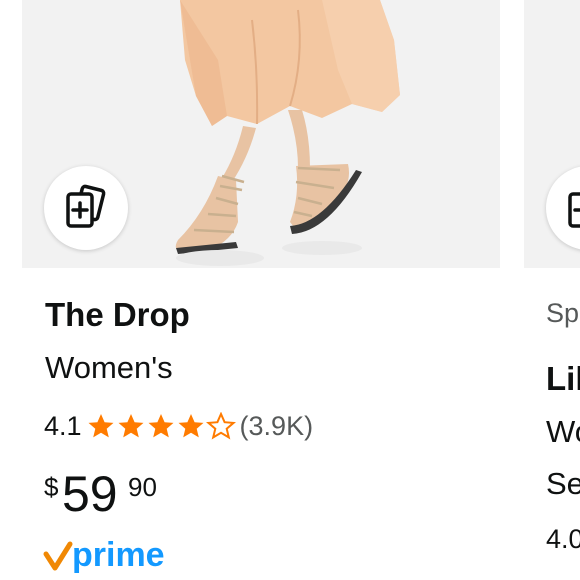  I want to click on product-brand-next: Lil, so click(563, 379).